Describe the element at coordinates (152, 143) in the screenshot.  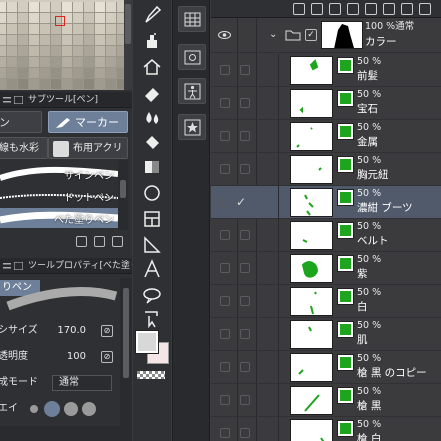
I see `fill-tool` at that location.